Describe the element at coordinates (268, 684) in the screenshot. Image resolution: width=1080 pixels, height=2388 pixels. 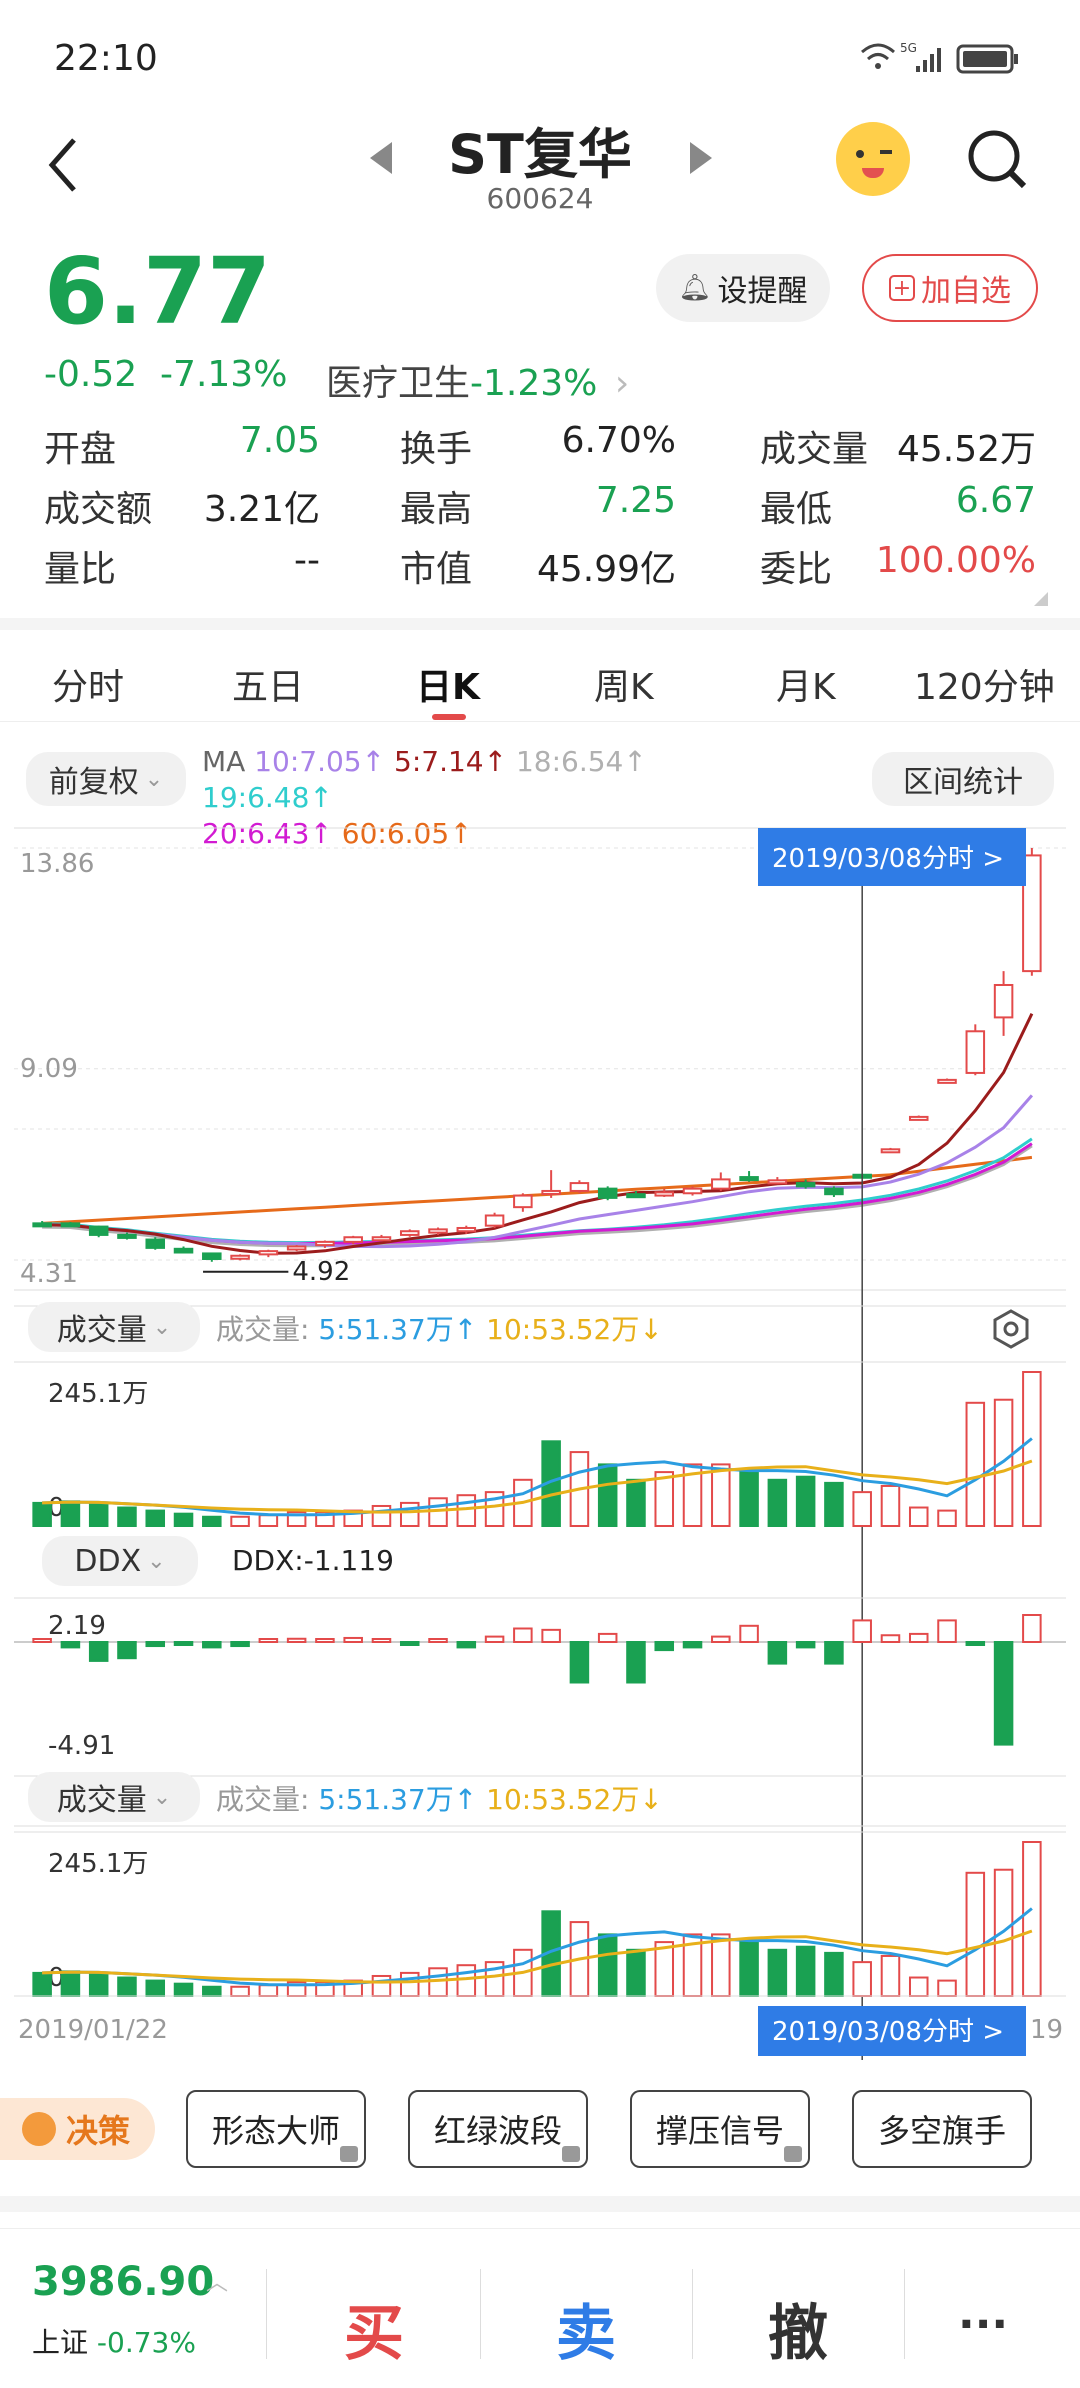
I see `tab-five-day: 五日` at that location.